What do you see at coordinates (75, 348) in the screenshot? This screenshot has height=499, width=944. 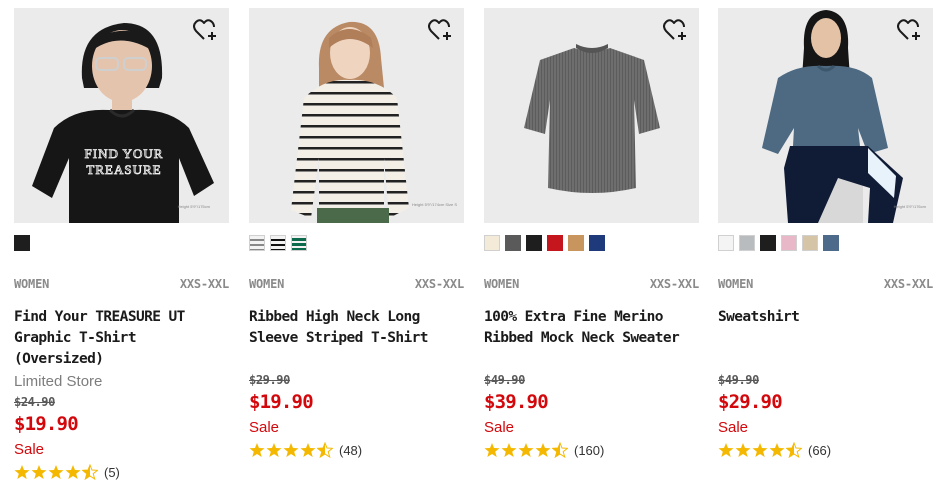 I see `product-name-line: Graphic T-Shirt (Oversized)` at bounding box center [75, 348].